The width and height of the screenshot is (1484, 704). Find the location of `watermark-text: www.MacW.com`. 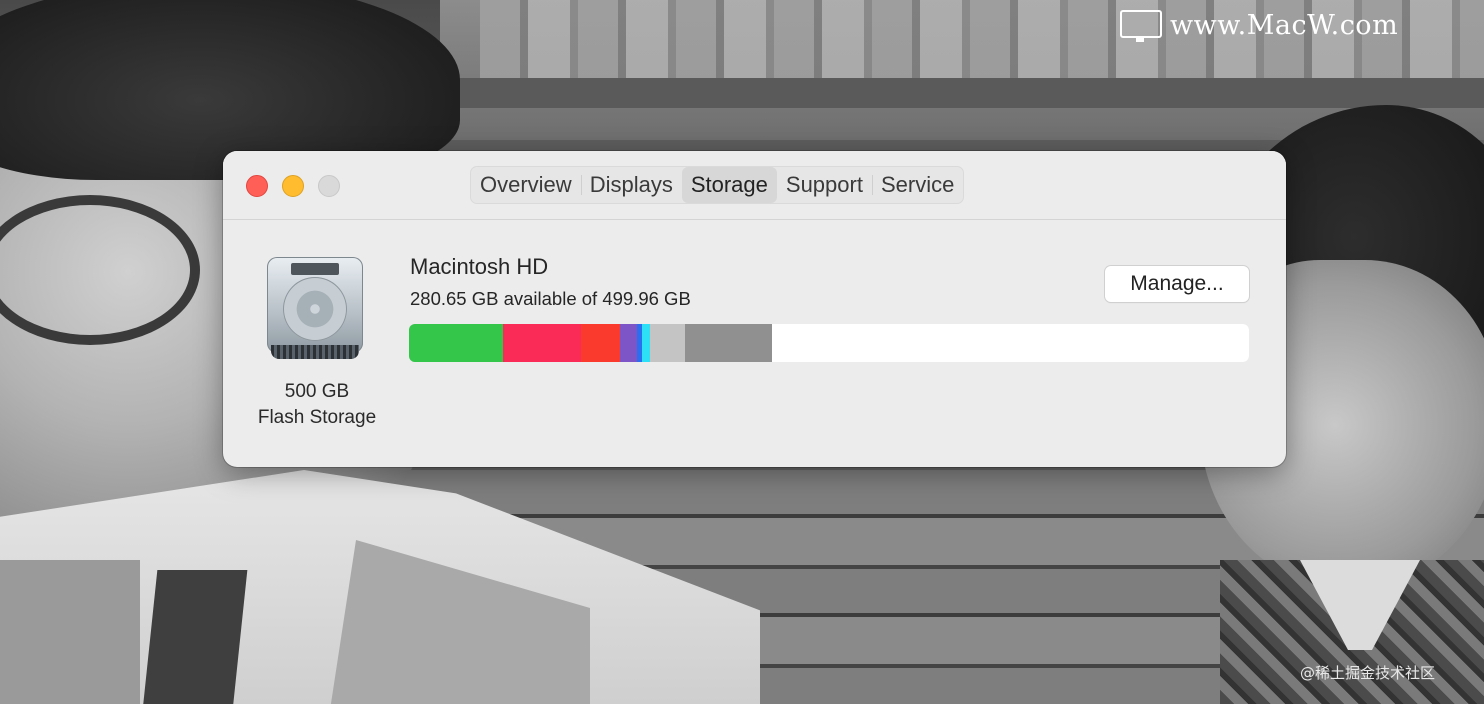

watermark-text: www.MacW.com is located at coordinates (1284, 25).